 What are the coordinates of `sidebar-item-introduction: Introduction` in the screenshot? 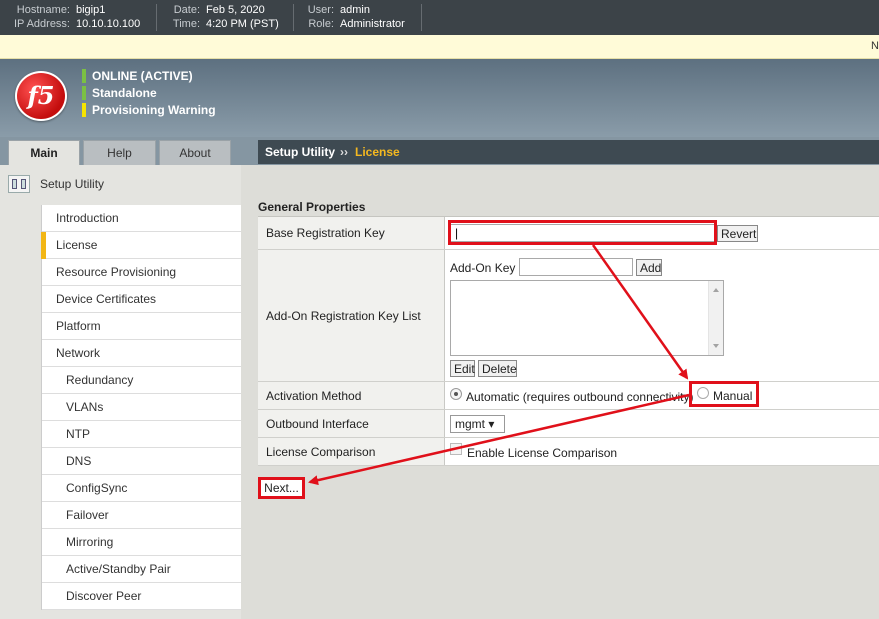 It's located at (141, 218).